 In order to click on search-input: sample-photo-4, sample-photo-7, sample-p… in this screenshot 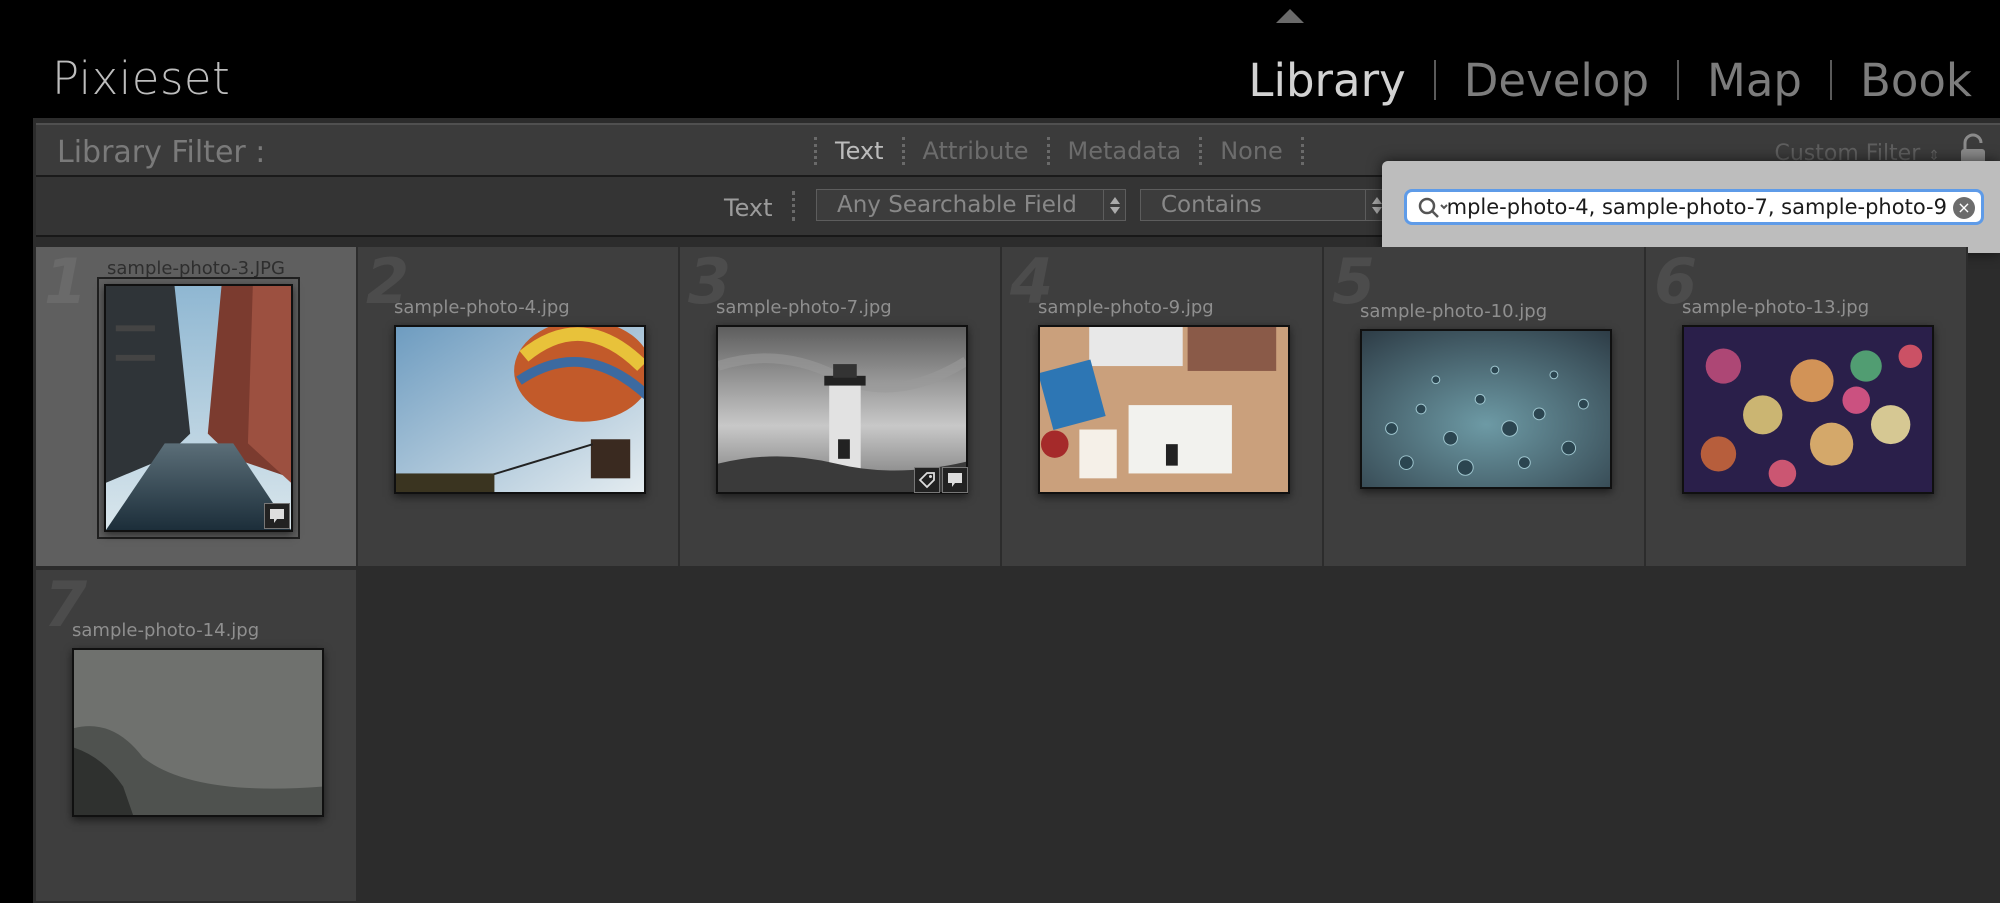, I will do `click(1694, 207)`.